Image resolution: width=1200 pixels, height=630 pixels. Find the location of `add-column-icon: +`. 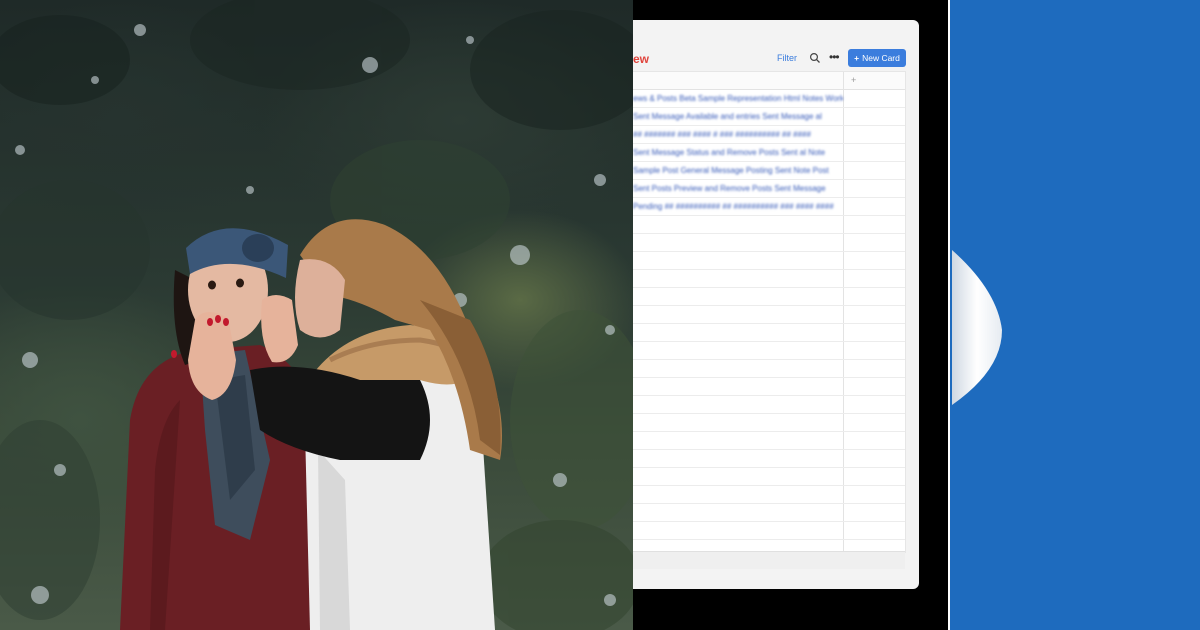

add-column-icon: + is located at coordinates (853, 80).